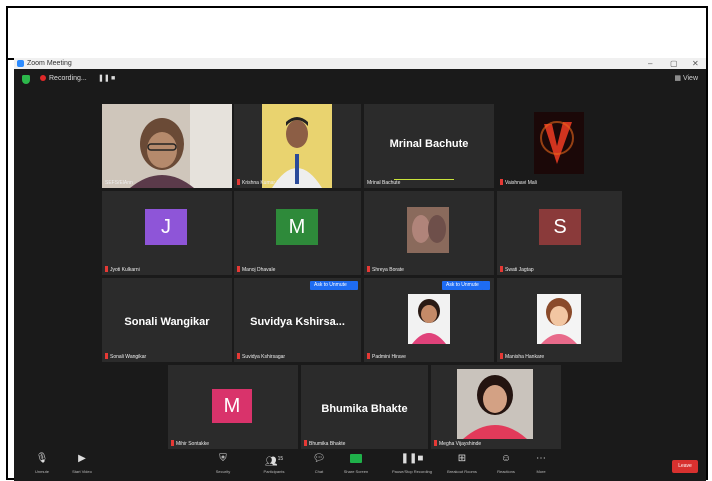 The image size is (712, 481). Describe the element at coordinates (26, 79) in the screenshot. I see `security-shield-icon` at that location.